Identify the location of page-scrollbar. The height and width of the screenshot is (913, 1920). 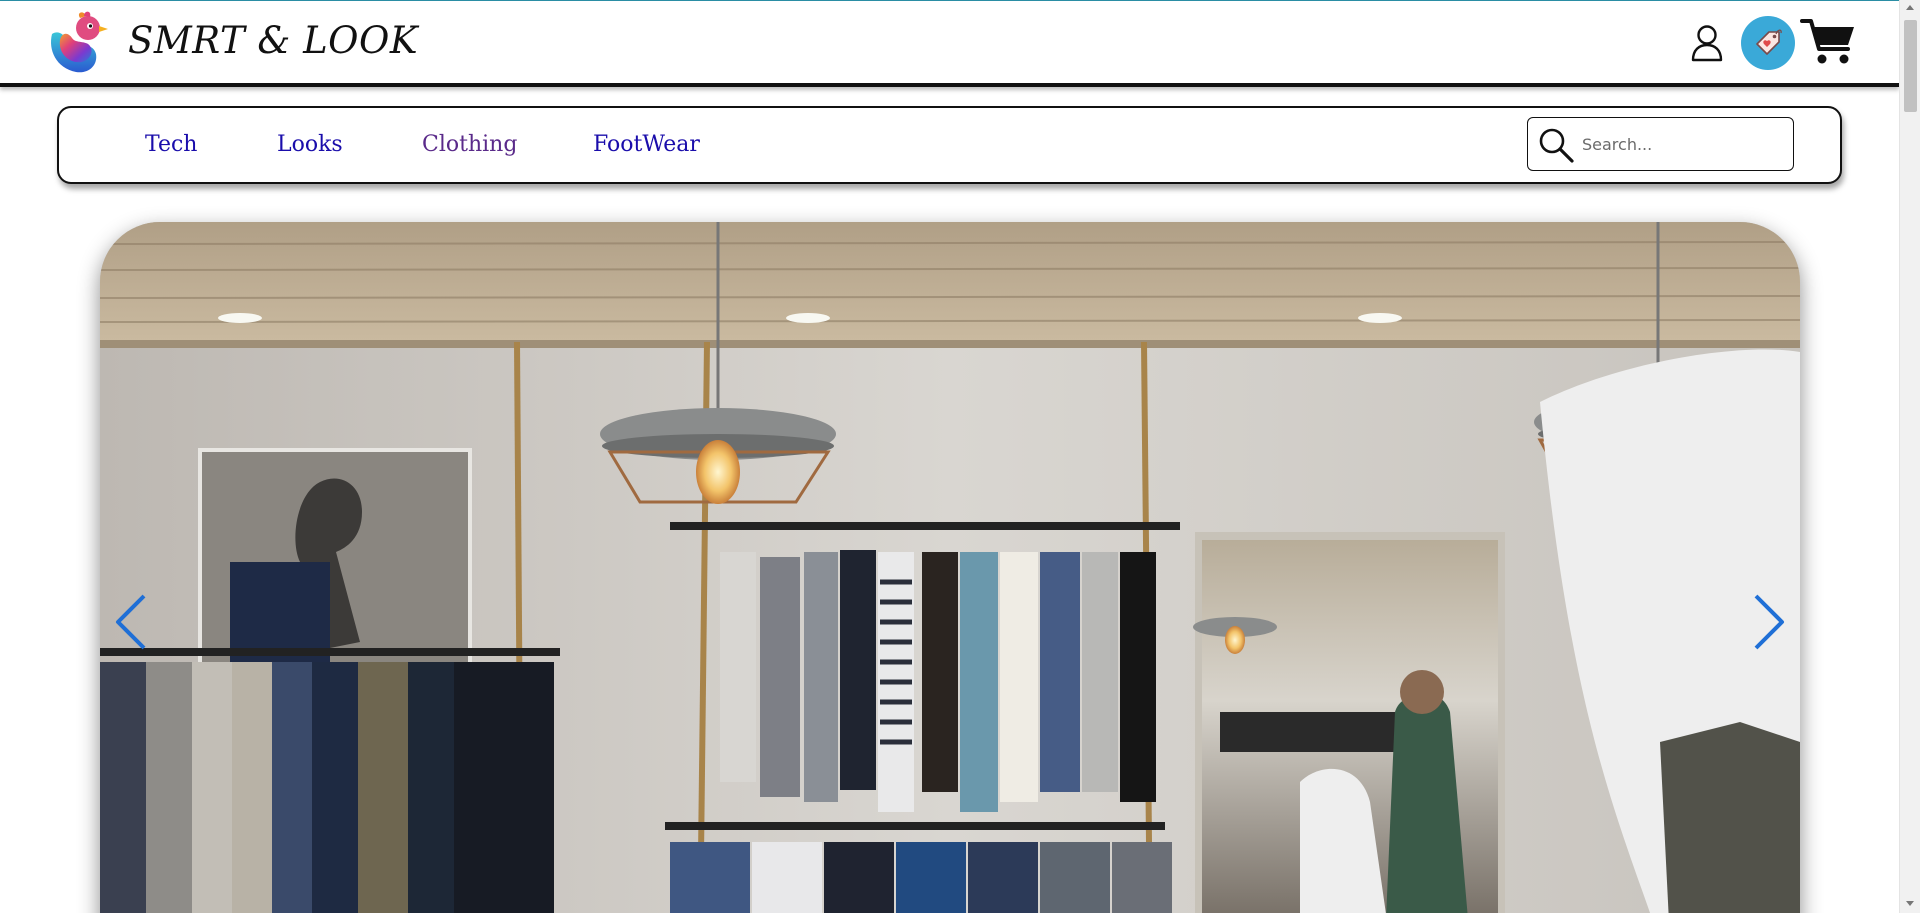
(1909, 456).